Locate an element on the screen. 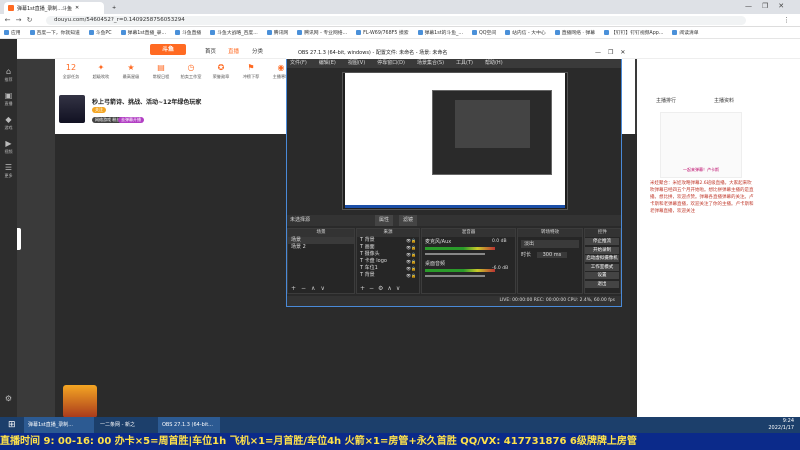 The height and width of the screenshot is (450, 800). obs-control-button: 停止推流 is located at coordinates (602, 241).